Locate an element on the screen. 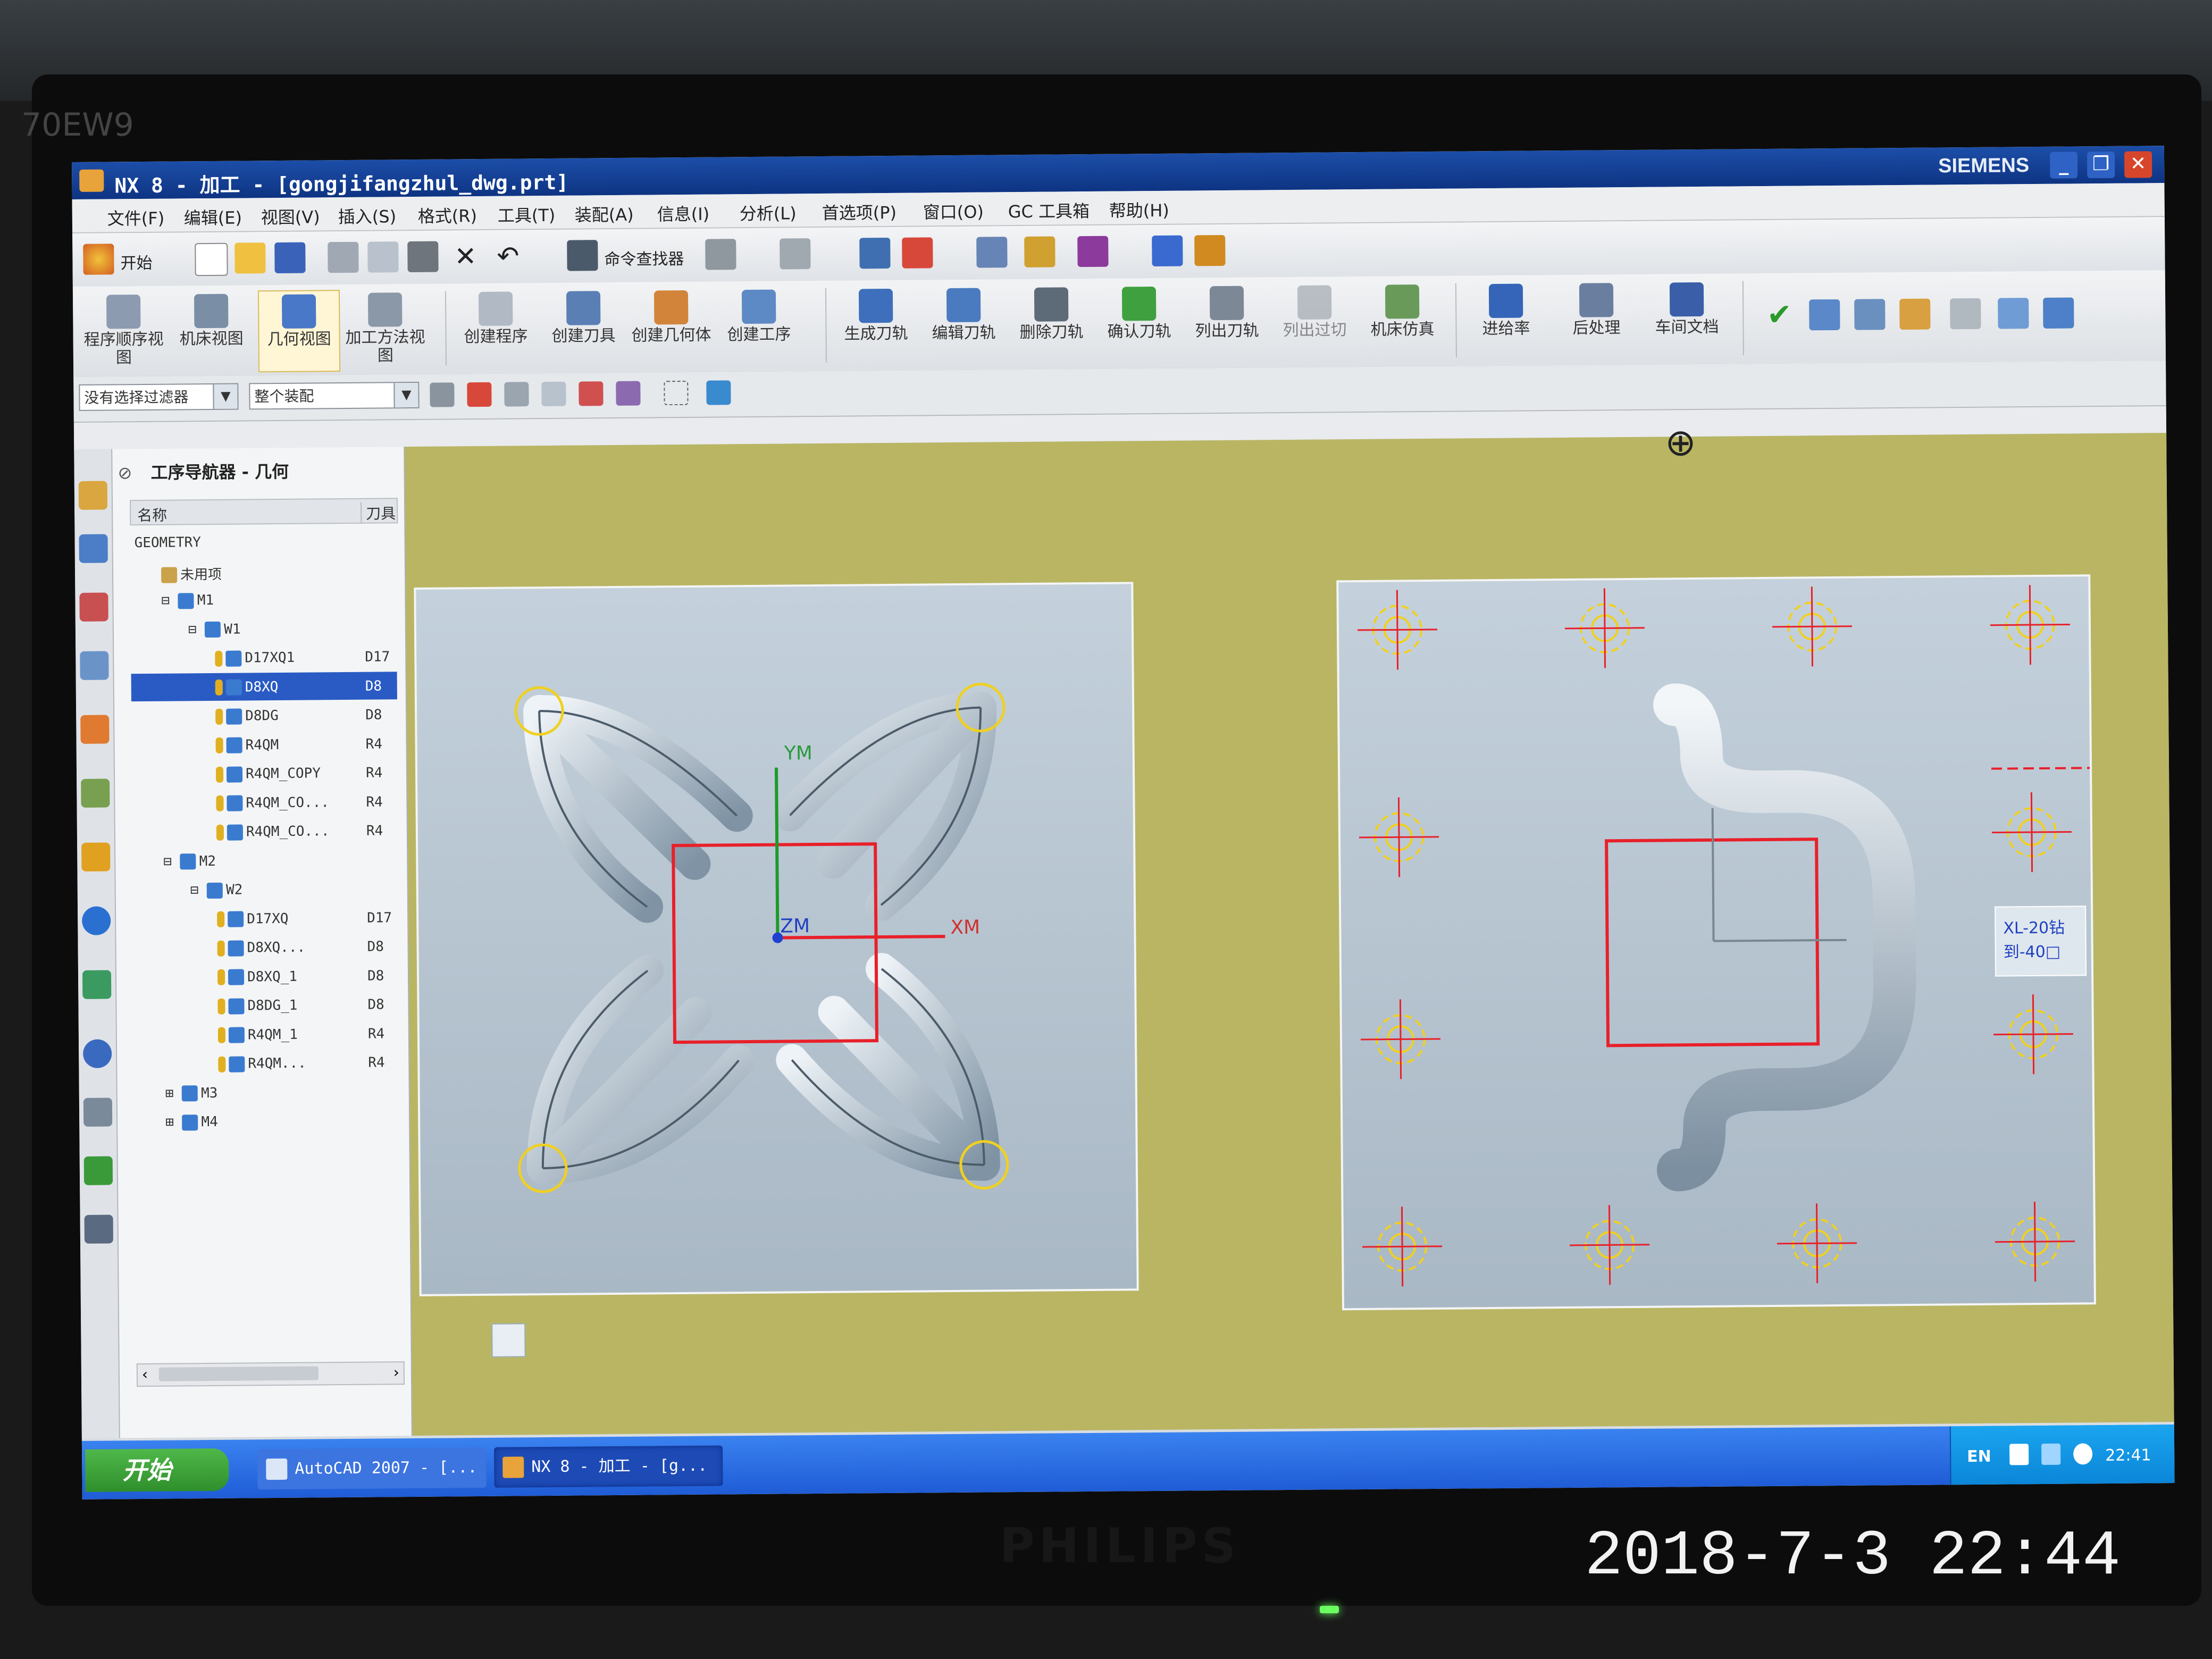  scope-dropdown: 整个装配 ▼ is located at coordinates (334, 395).